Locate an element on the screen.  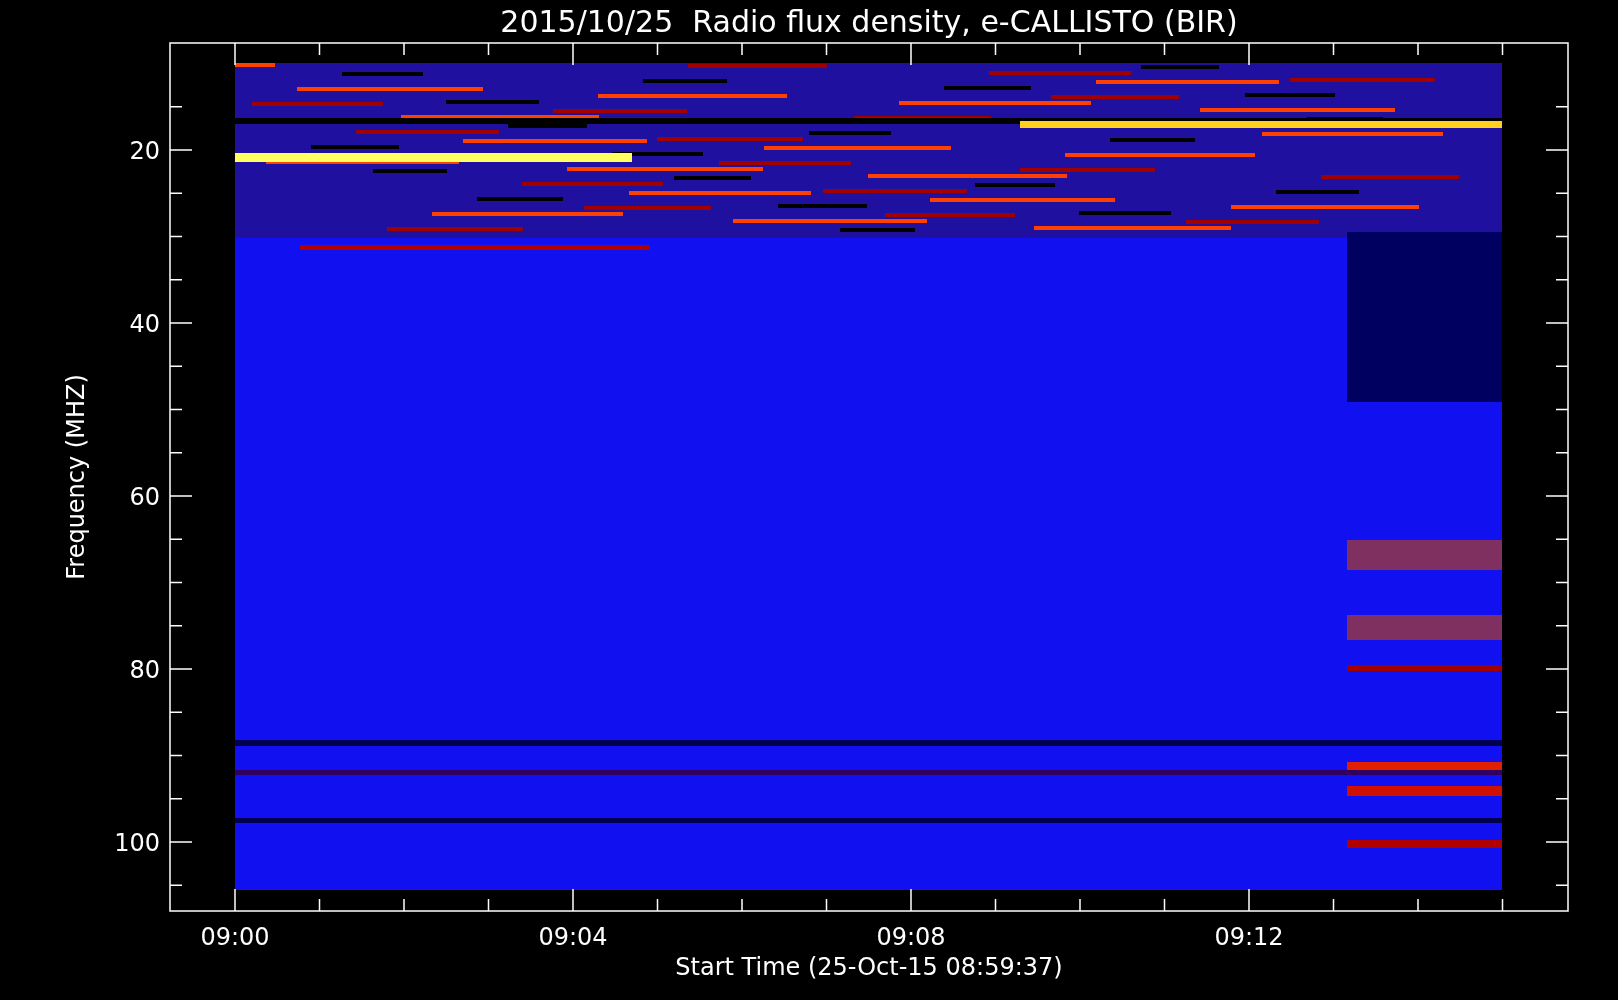
chart-title: 2015/10/25 Radio flux density, e-CALLISTO (BIR) is located at coordinates (869, 21).